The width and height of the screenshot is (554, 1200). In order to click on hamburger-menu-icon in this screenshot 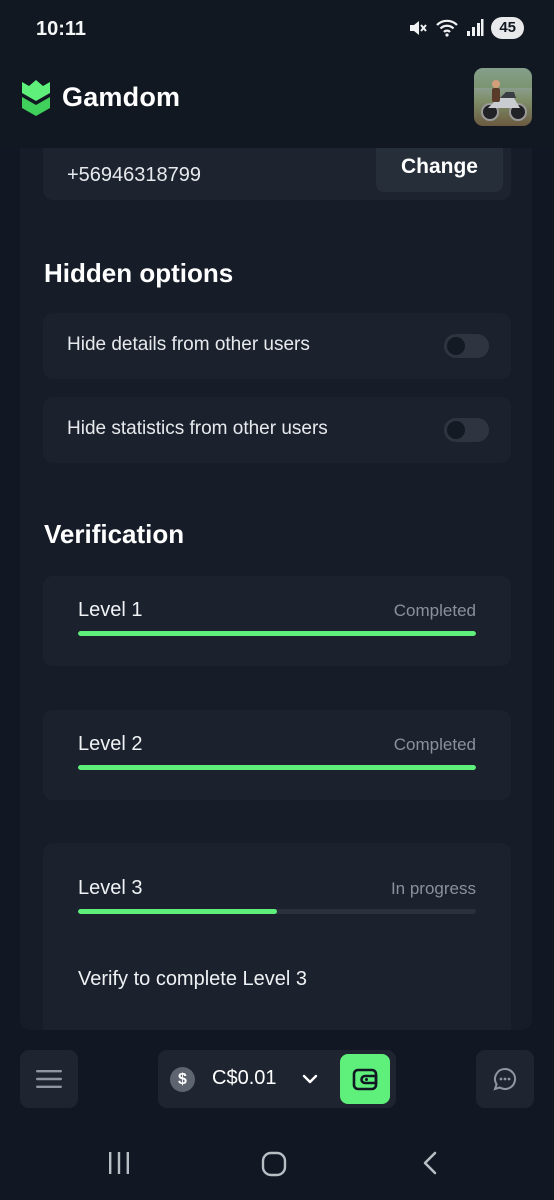, I will do `click(49, 1079)`.